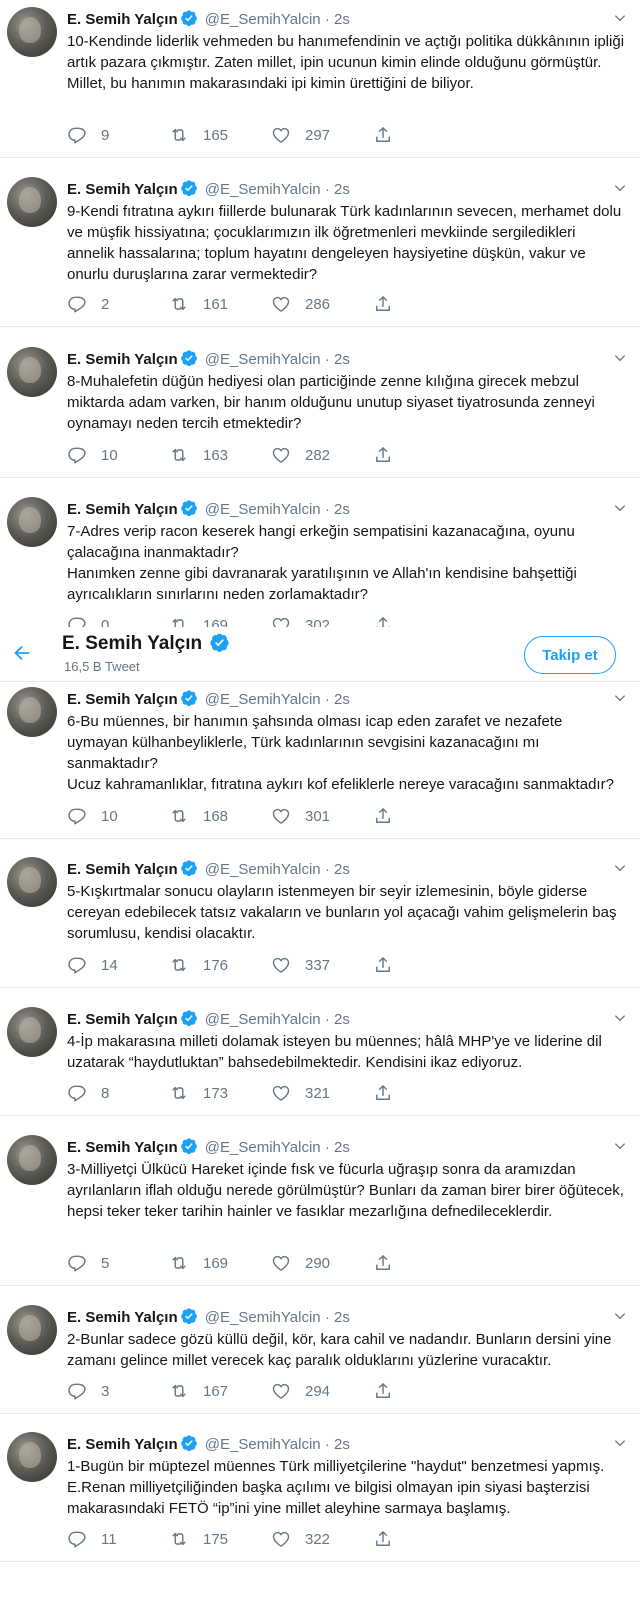 The image size is (640, 1607). I want to click on like-button: 301, so click(322, 816).